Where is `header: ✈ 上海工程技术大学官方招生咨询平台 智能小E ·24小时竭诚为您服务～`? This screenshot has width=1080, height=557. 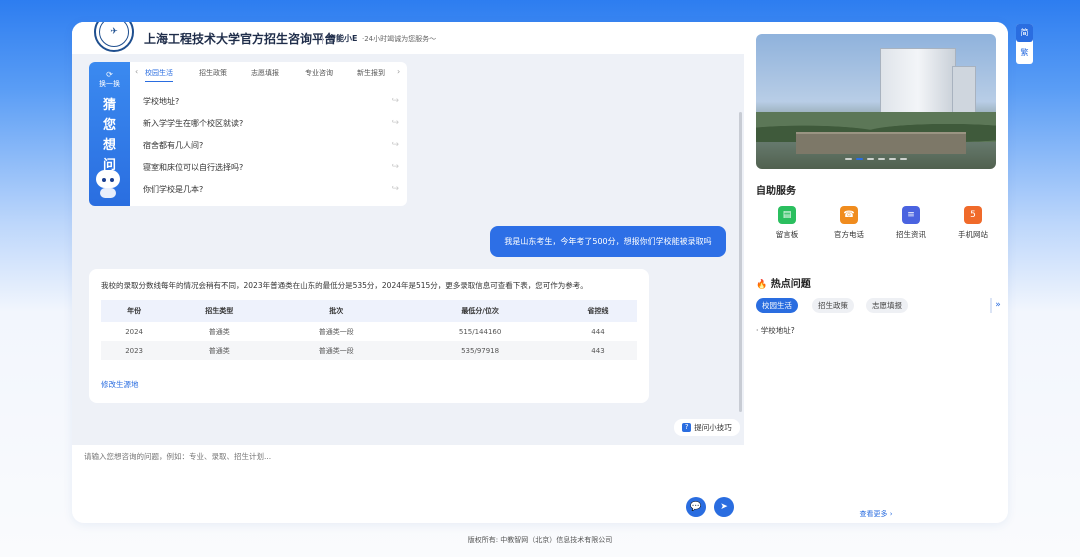
header: ✈ 上海工程技术大学官方招生咨询平台 智能小E ·24小时竭诚为您服务～ is located at coordinates (408, 38).